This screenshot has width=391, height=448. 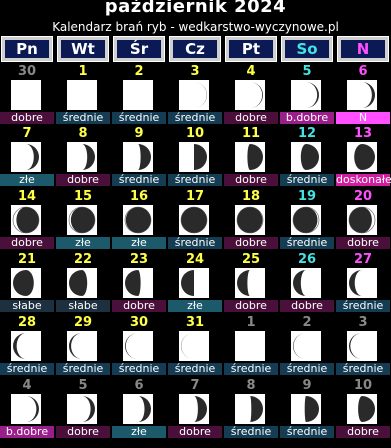 What do you see at coordinates (83, 345) in the screenshot?
I see `calendar-day-cell: 29 średnie` at bounding box center [83, 345].